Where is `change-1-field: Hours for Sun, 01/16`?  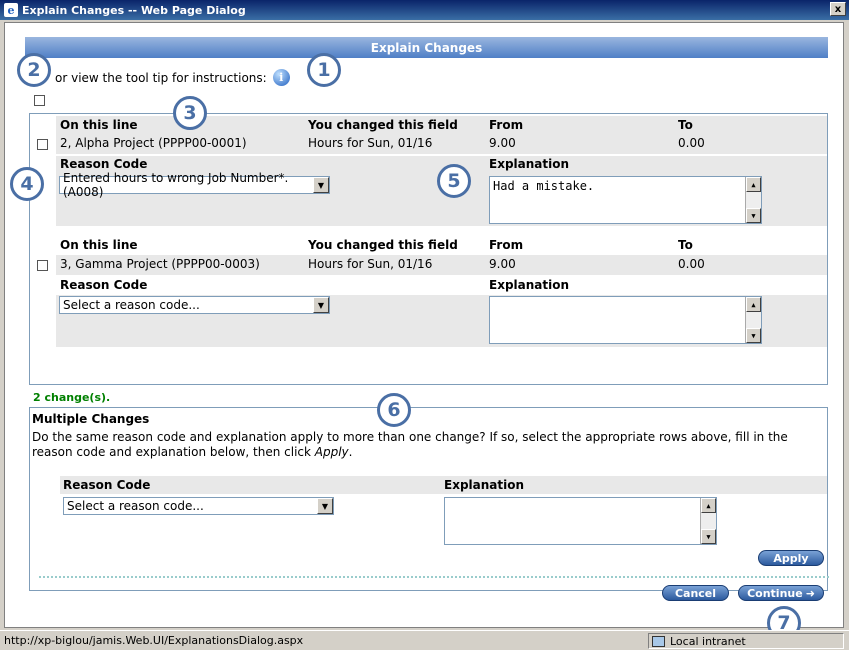 change-1-field: Hours for Sun, 01/16 is located at coordinates (370, 143).